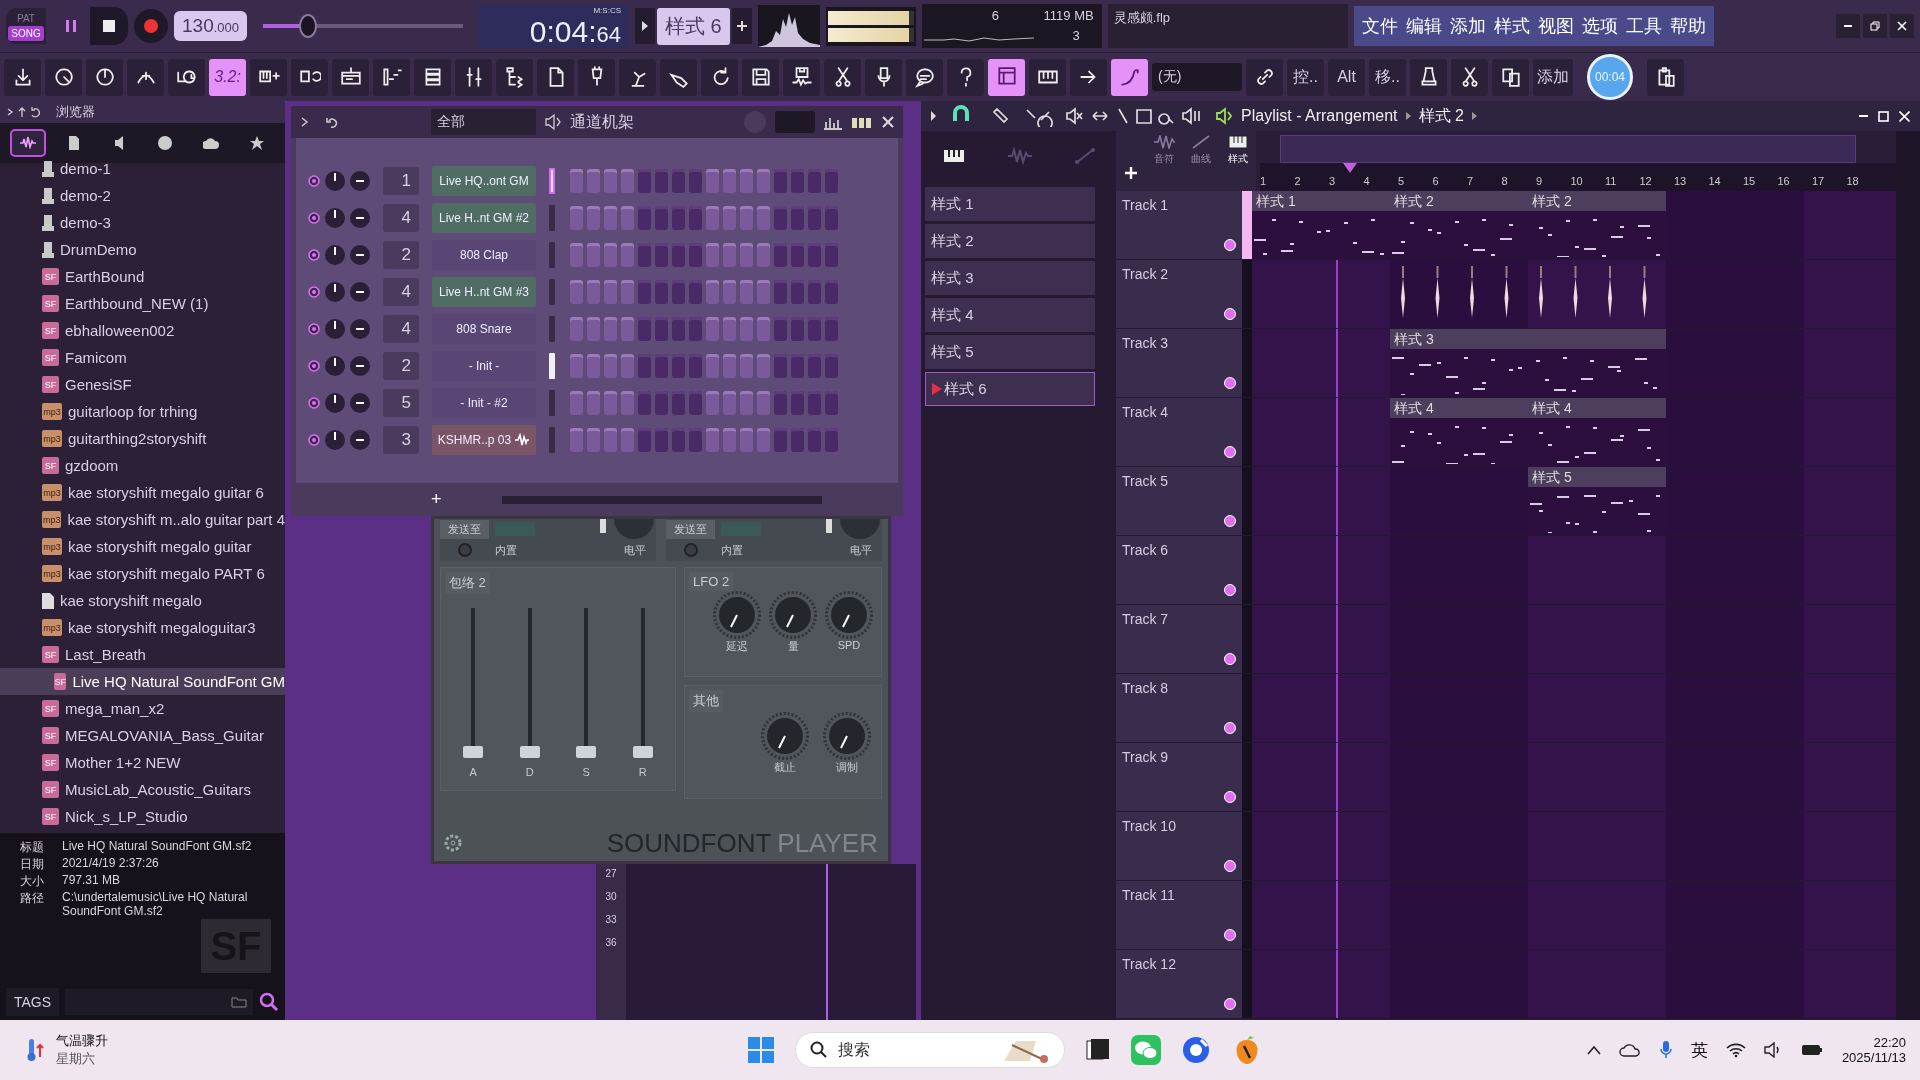 Image resolution: width=1920 pixels, height=1080 pixels. What do you see at coordinates (1467, 26) in the screenshot?
I see `menu-item: 添加` at bounding box center [1467, 26].